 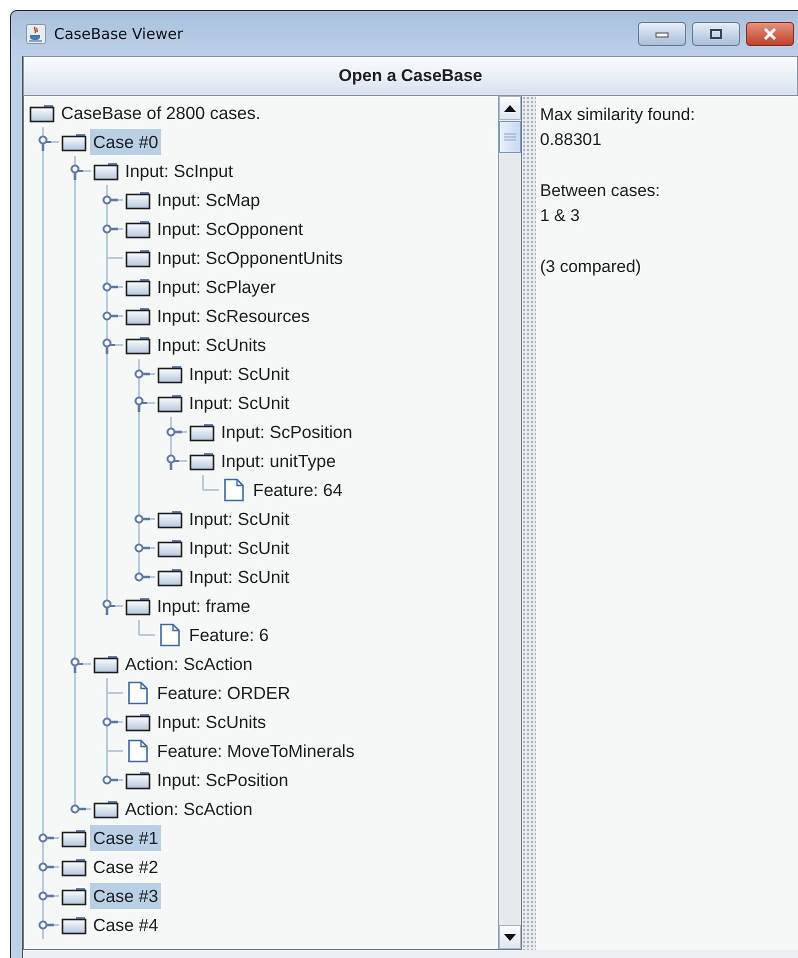 I want to click on tree-node: Input: ScResources, so click(x=233, y=315).